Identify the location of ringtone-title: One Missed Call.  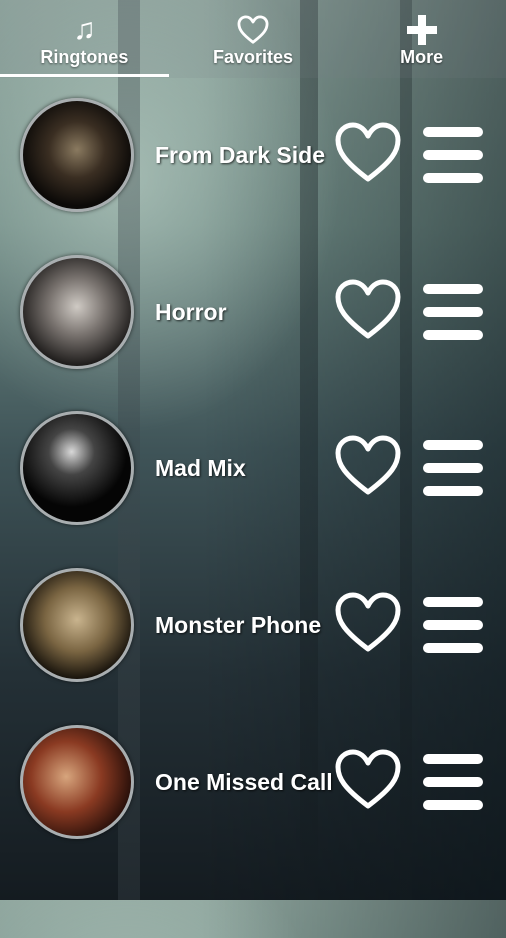
(245, 782).